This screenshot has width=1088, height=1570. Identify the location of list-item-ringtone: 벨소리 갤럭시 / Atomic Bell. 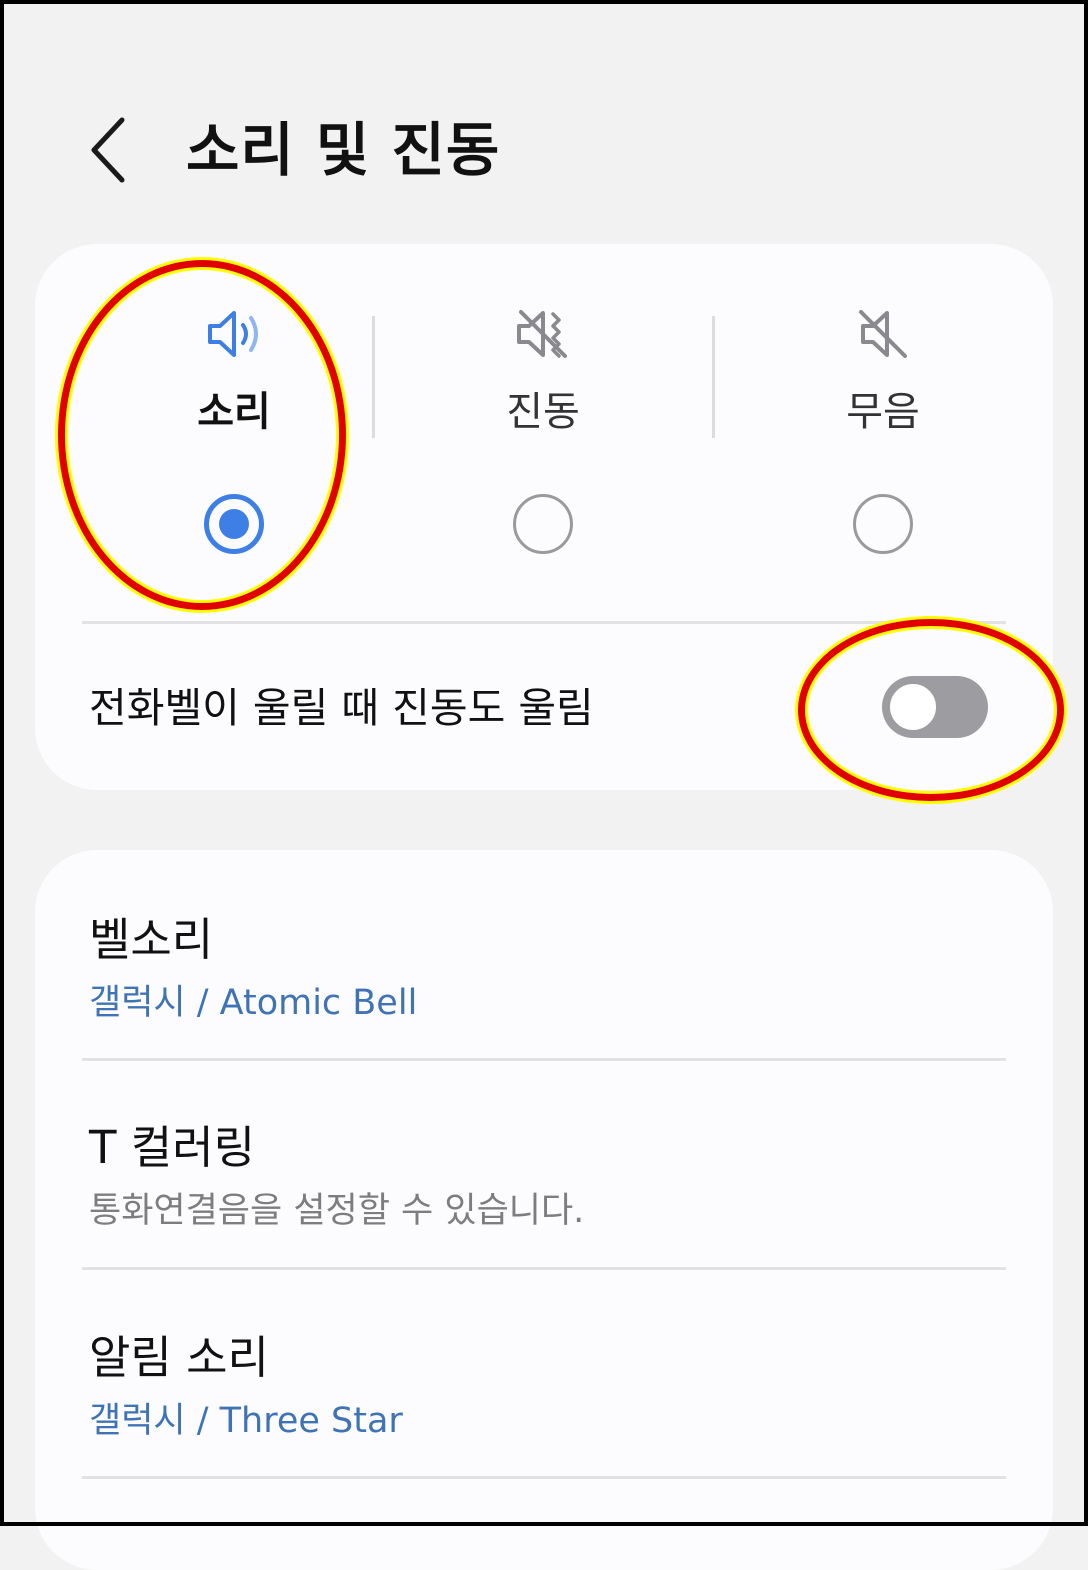
(544, 962).